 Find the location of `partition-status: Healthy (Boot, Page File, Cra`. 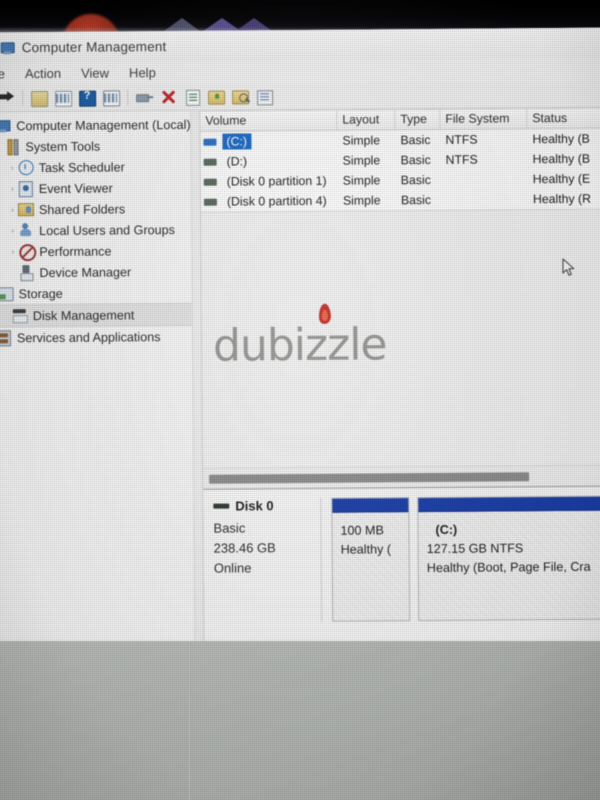

partition-status: Healthy (Boot, Page File, Cra is located at coordinates (508, 567).